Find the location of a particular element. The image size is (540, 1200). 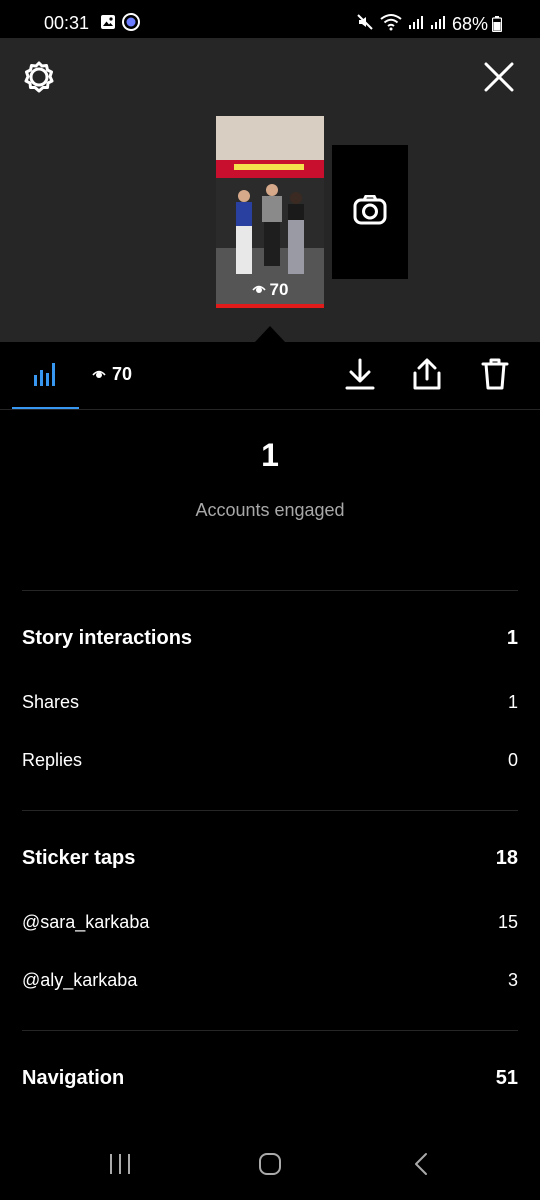

replies-row: Replies 0 is located at coordinates (270, 760).